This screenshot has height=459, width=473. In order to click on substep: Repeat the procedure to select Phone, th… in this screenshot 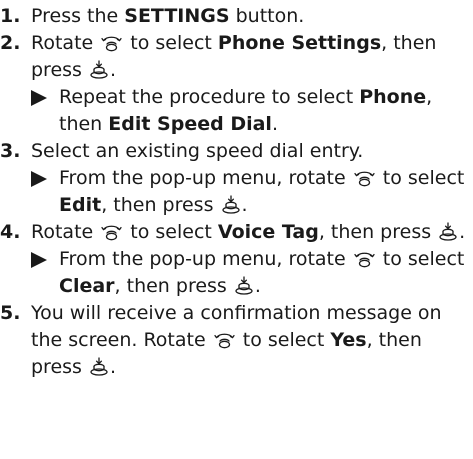, I will do `click(252, 111)`.